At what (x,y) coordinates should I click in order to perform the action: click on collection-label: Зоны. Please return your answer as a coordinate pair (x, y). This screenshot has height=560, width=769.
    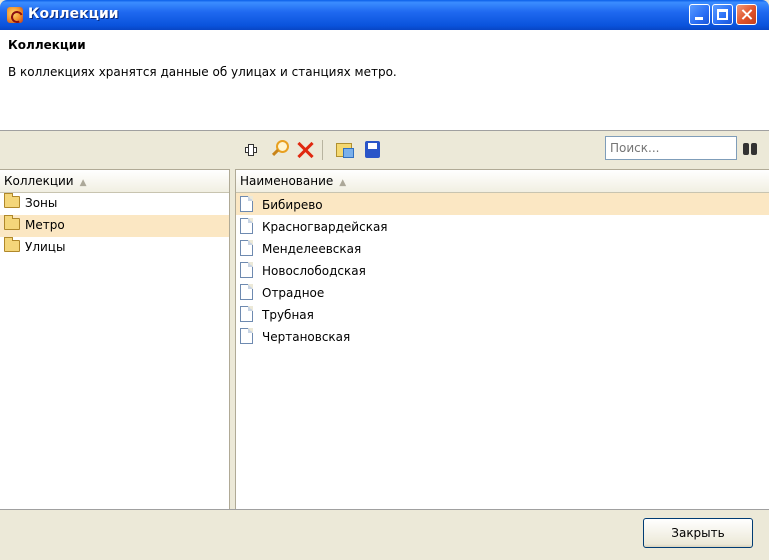
    Looking at the image, I should click on (41, 203).